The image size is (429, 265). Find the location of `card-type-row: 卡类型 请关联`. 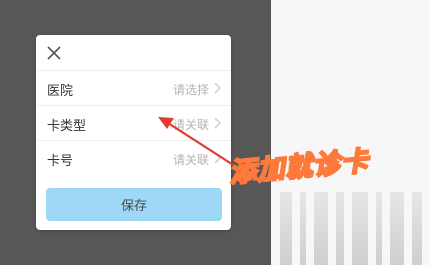

card-type-row: 卡类型 请关联 is located at coordinates (133, 122).